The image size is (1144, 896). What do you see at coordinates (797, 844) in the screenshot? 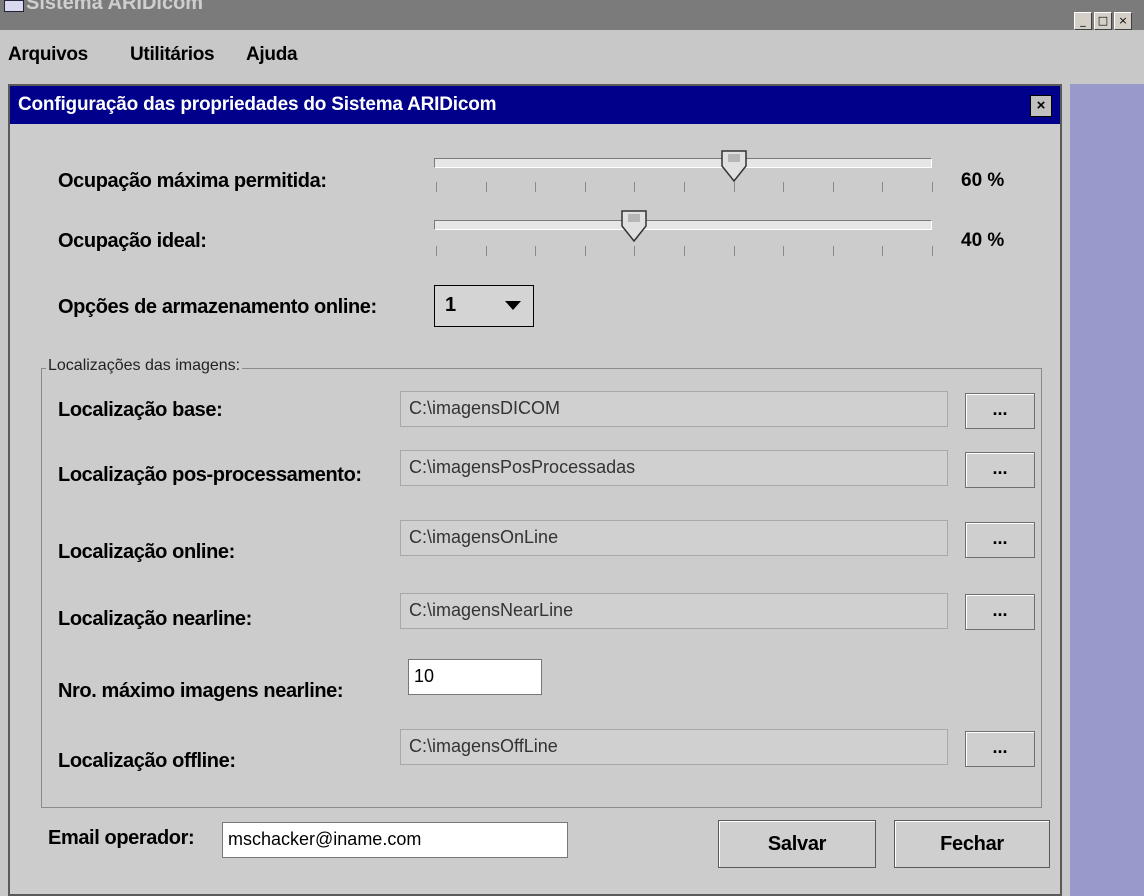
I see `save-button: Salvar` at bounding box center [797, 844].